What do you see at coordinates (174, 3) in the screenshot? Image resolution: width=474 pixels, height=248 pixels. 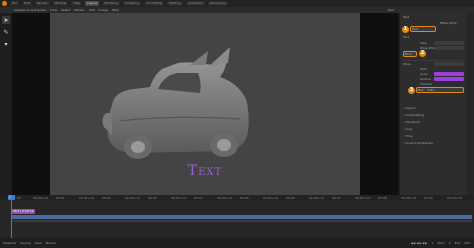 I see `workspace-tab-shading: Shading` at bounding box center [174, 3].